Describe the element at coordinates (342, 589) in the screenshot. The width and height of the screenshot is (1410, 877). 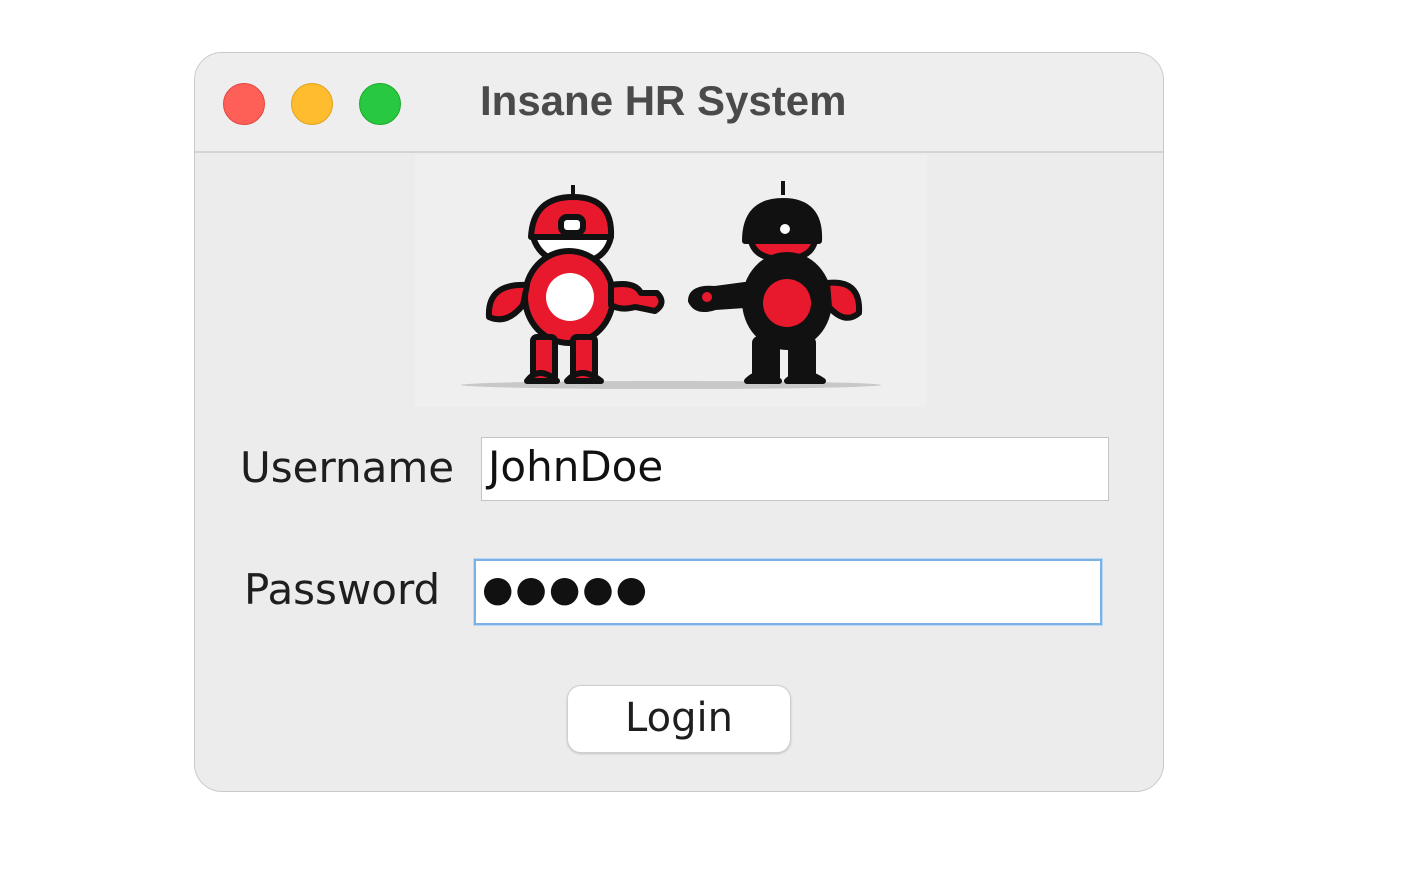
I see `password-label: Password` at that location.